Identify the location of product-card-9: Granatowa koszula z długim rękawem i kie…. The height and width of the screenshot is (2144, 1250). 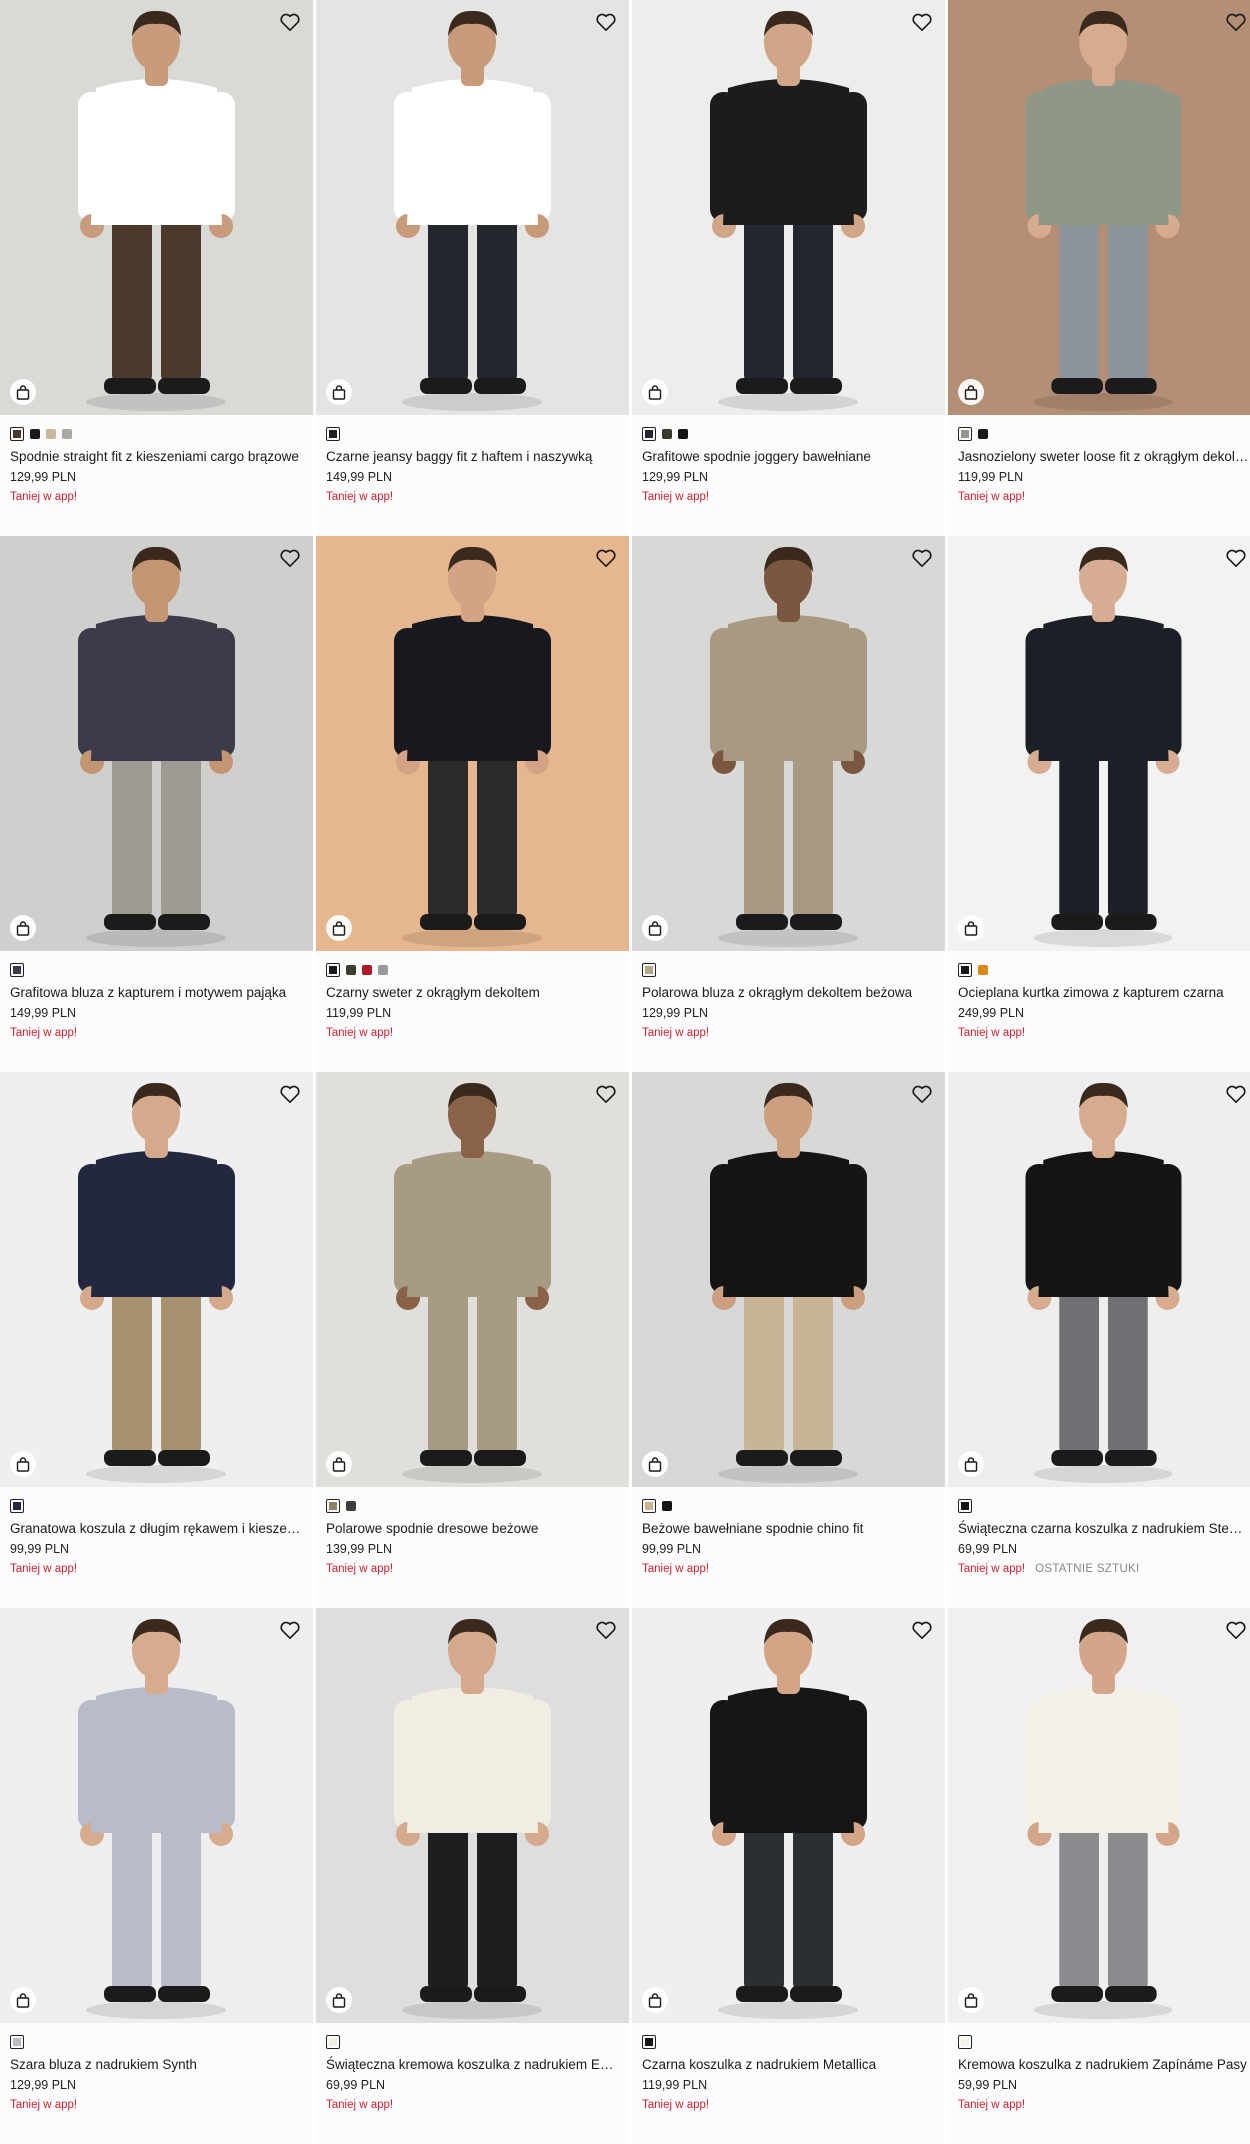
(156, 1340).